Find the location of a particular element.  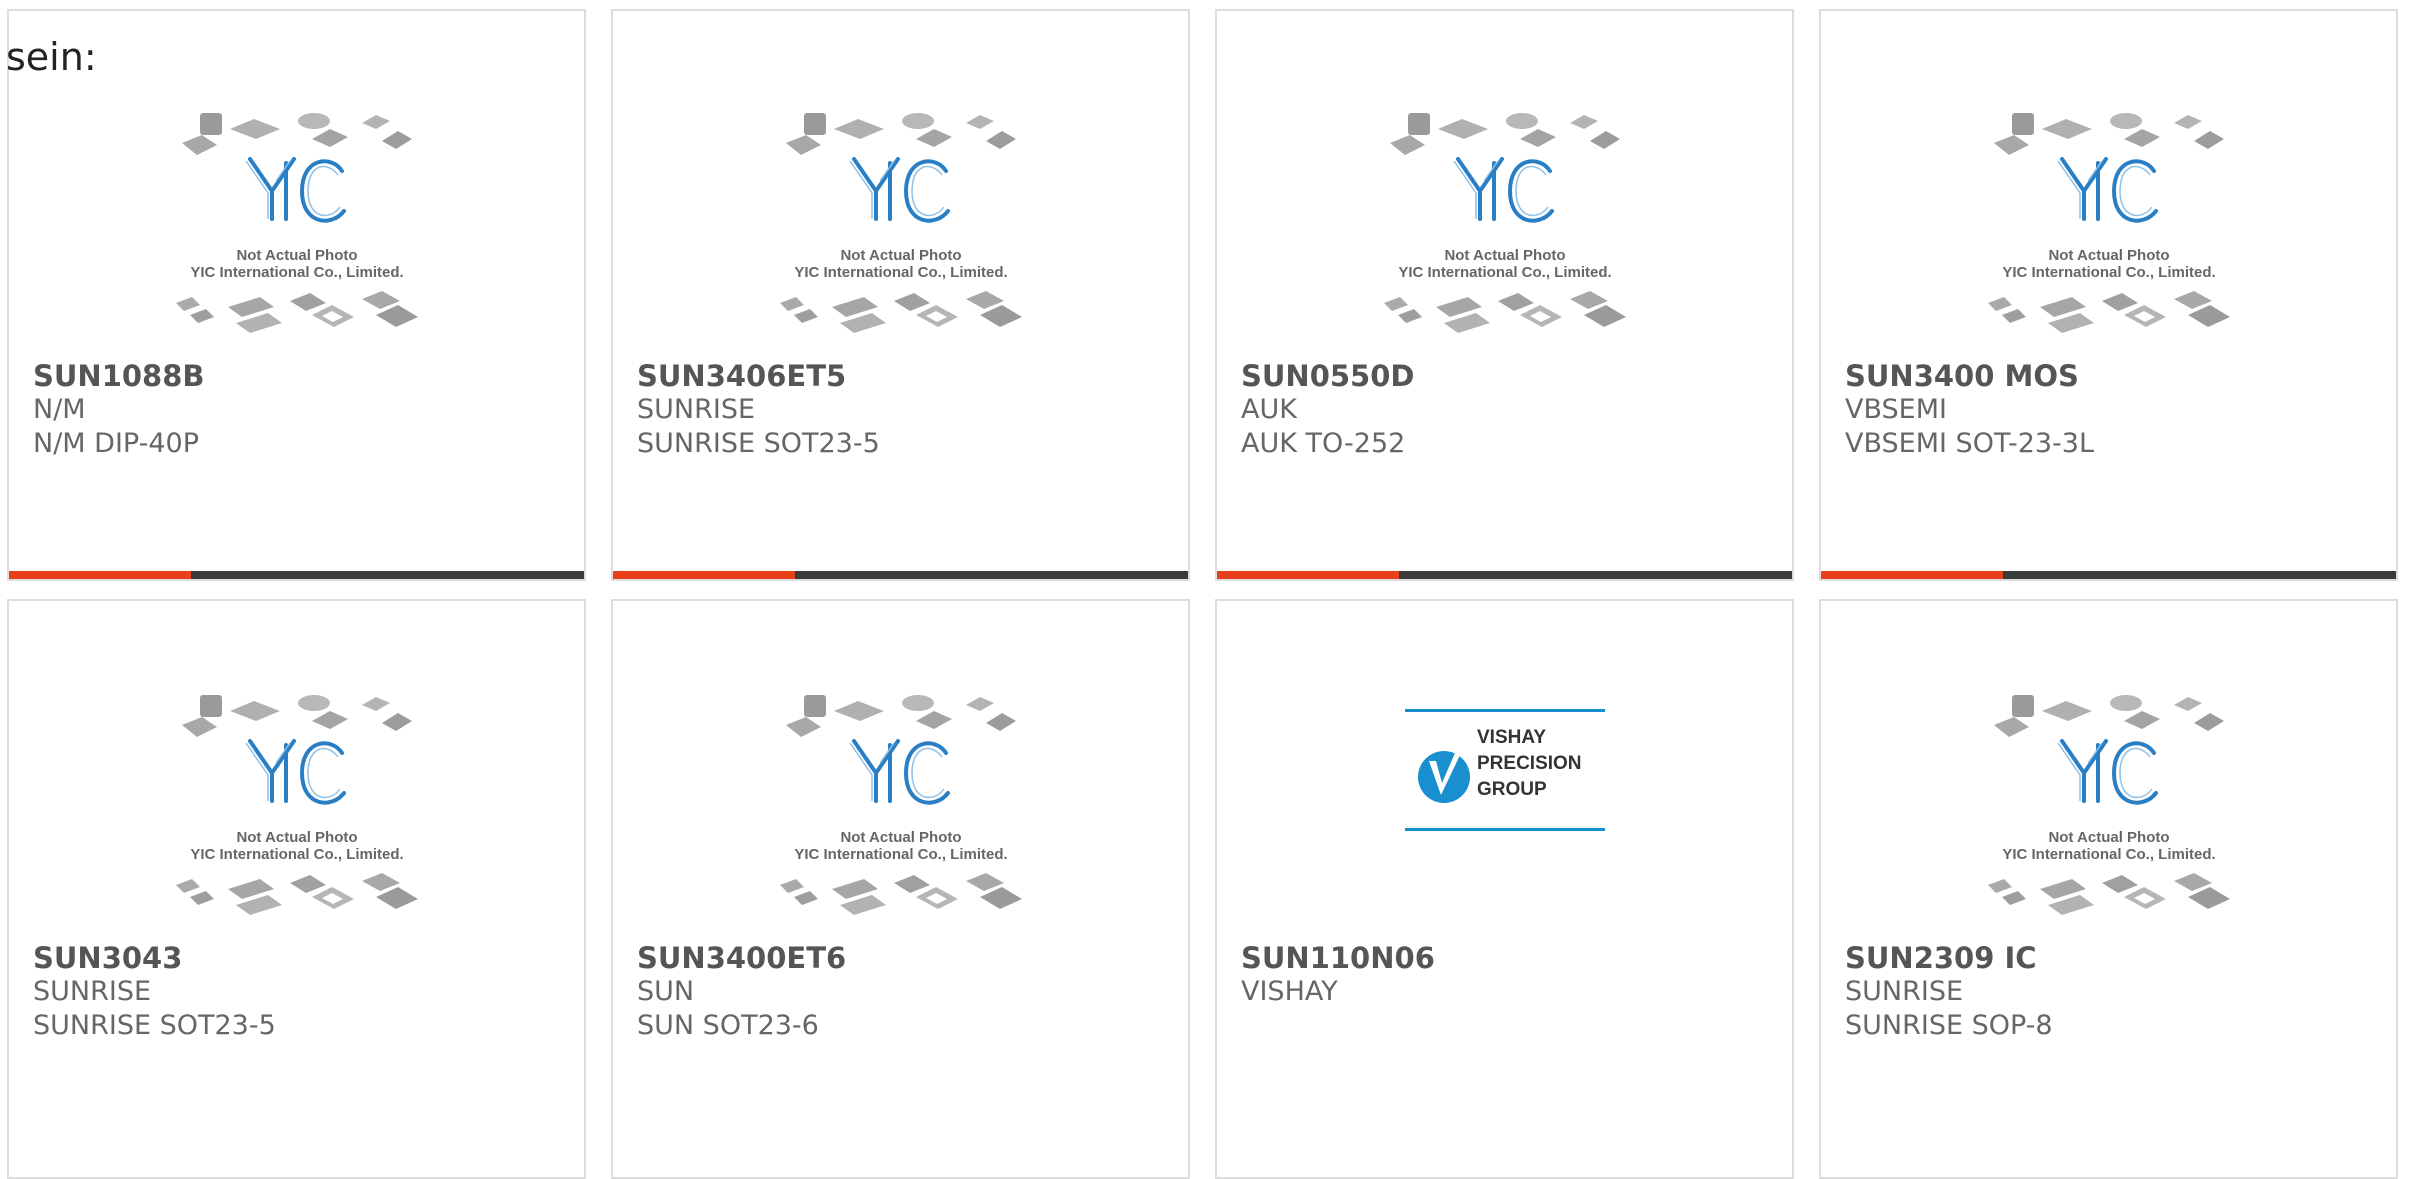

product-card: VISHAY PRECISION GROUP SUN110N06 VISHAY is located at coordinates (1504, 889).